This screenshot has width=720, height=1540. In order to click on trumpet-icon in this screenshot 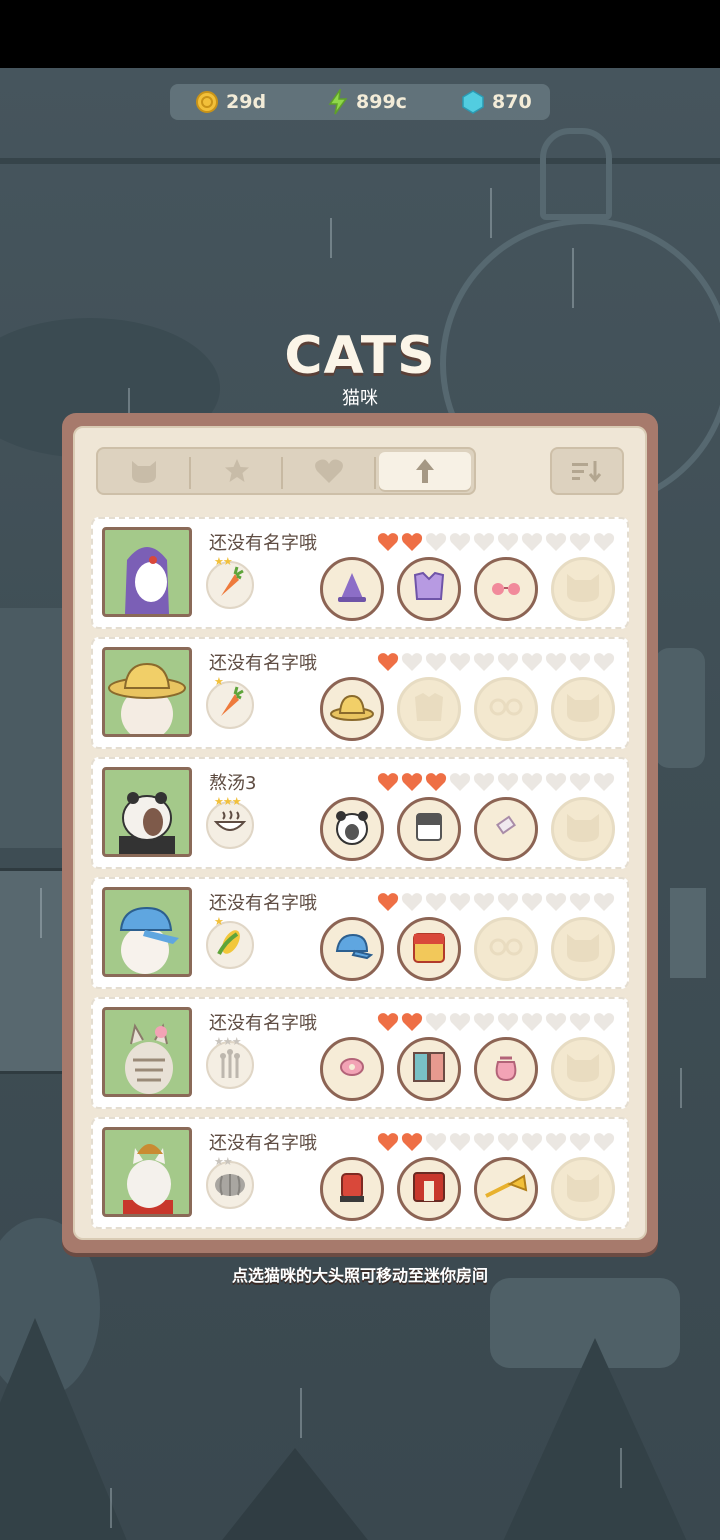, I will do `click(506, 1189)`.